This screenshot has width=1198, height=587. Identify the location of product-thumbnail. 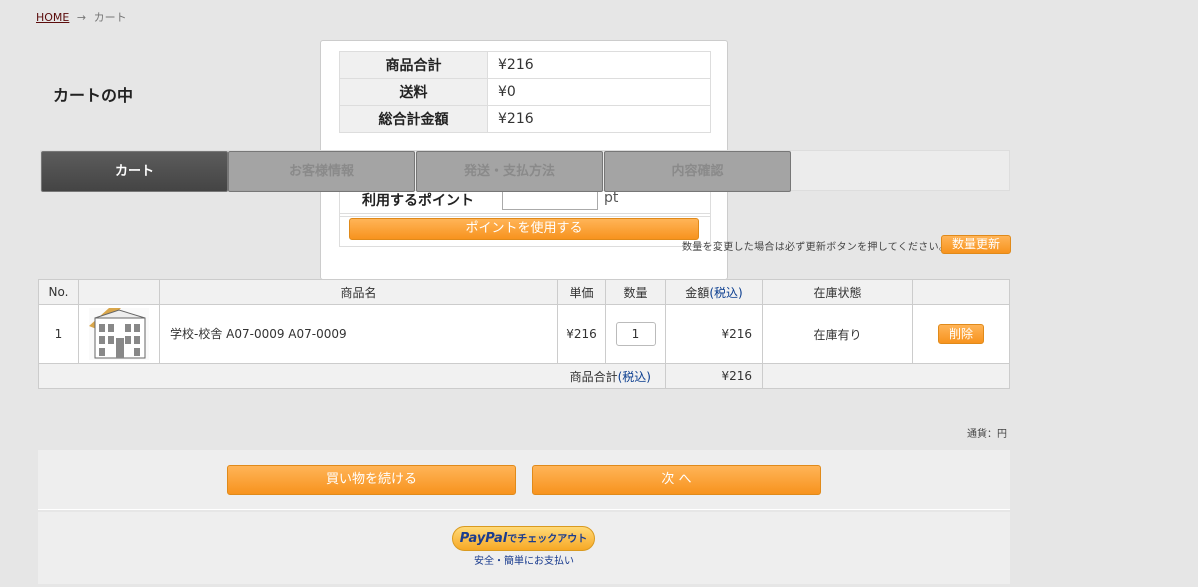
(119, 334).